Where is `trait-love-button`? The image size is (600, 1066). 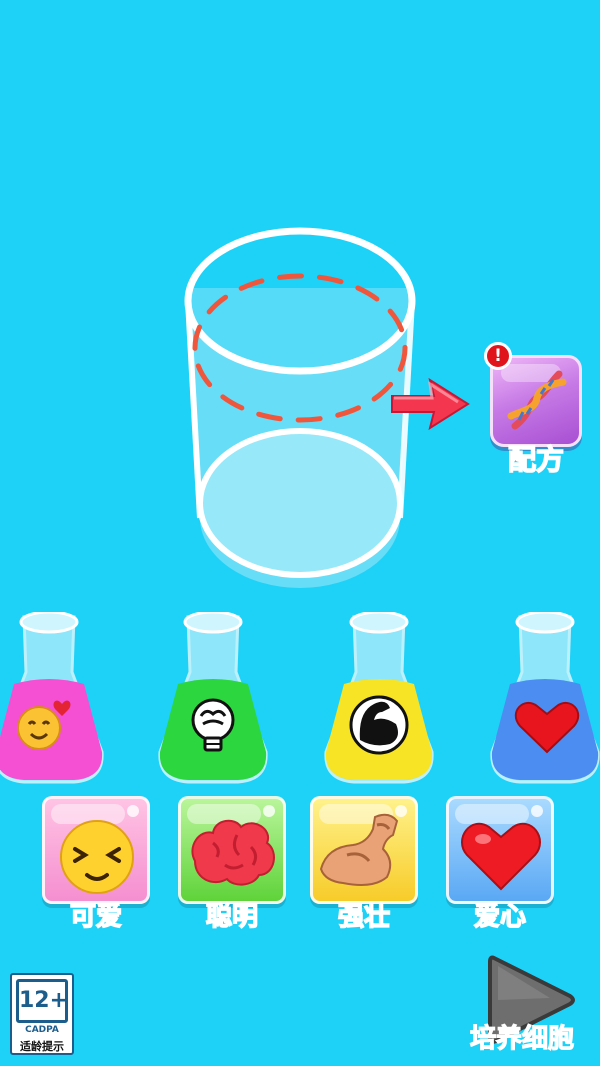 trait-love-button is located at coordinates (500, 850).